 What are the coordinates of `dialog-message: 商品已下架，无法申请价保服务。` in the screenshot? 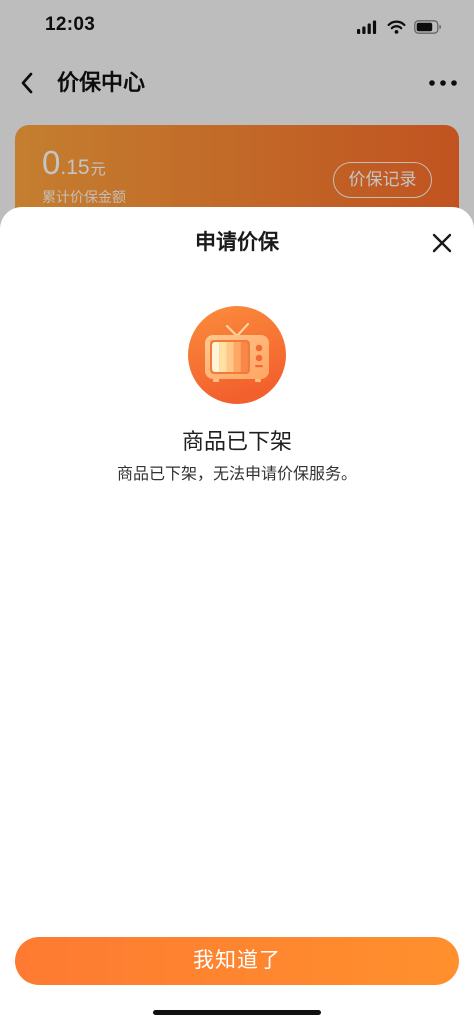 It's located at (236, 474).